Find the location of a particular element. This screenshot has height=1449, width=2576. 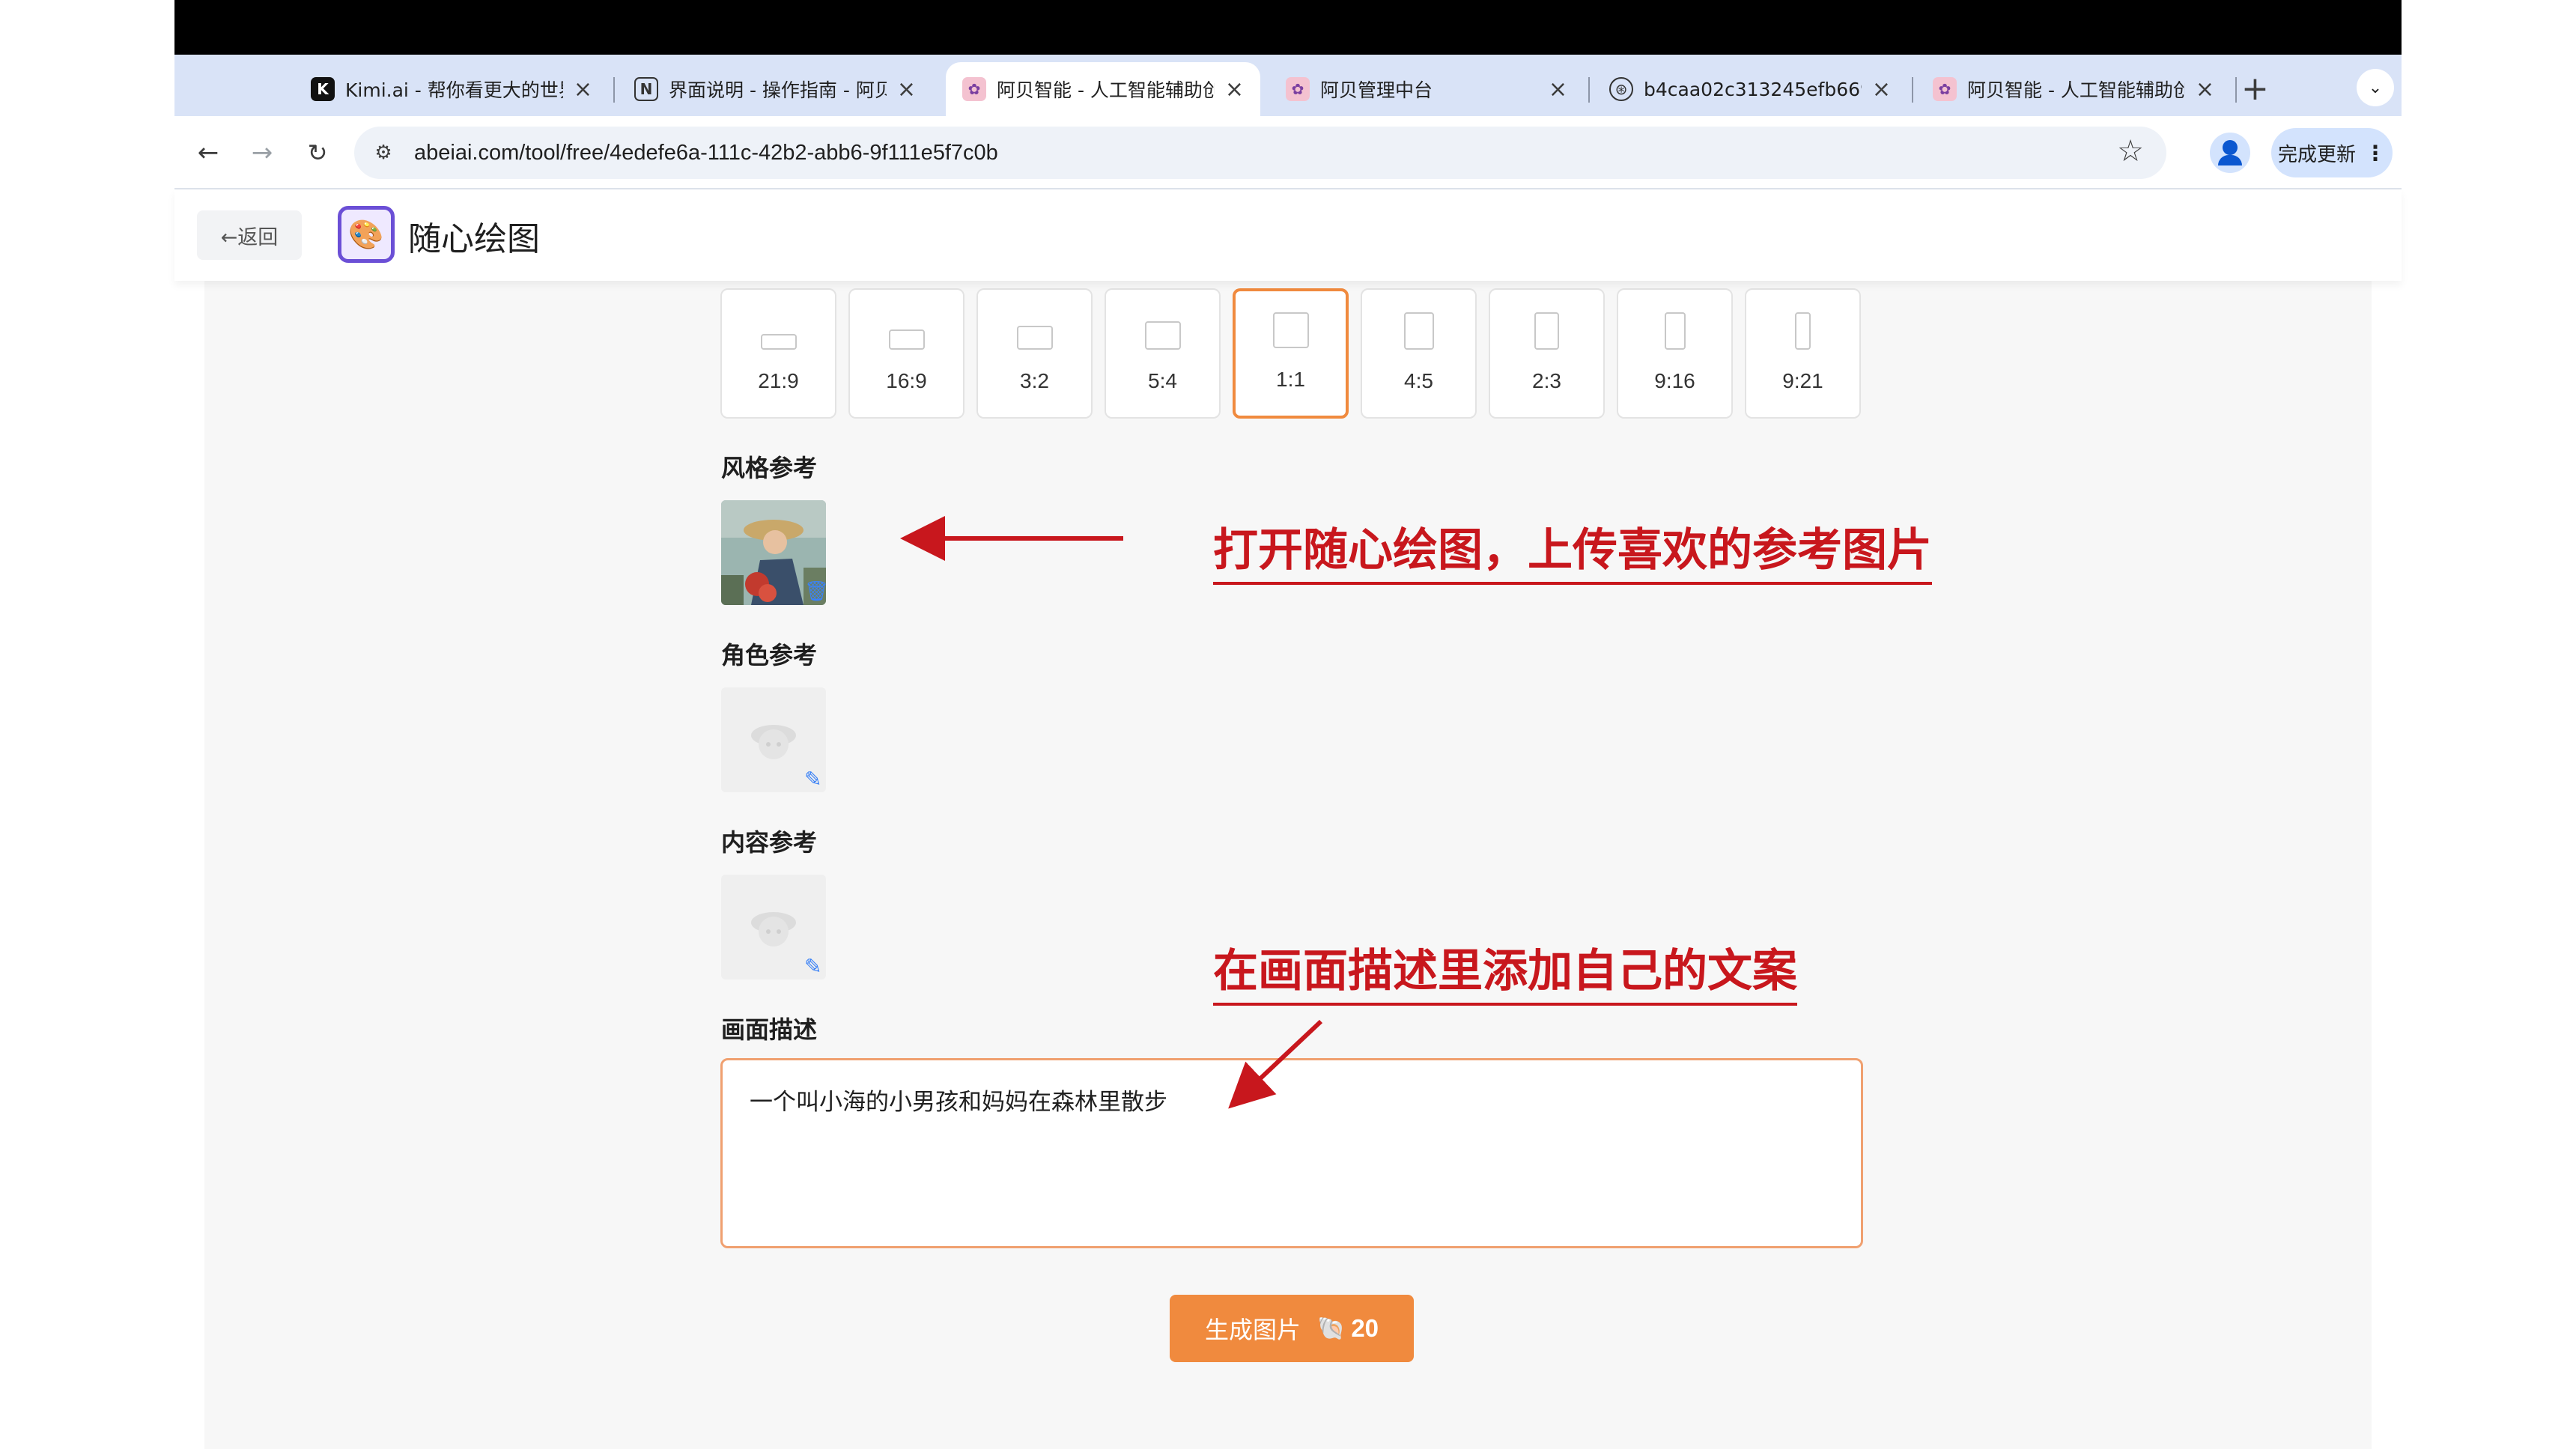

ratio-option-3-2: 3:2 is located at coordinates (1034, 353).